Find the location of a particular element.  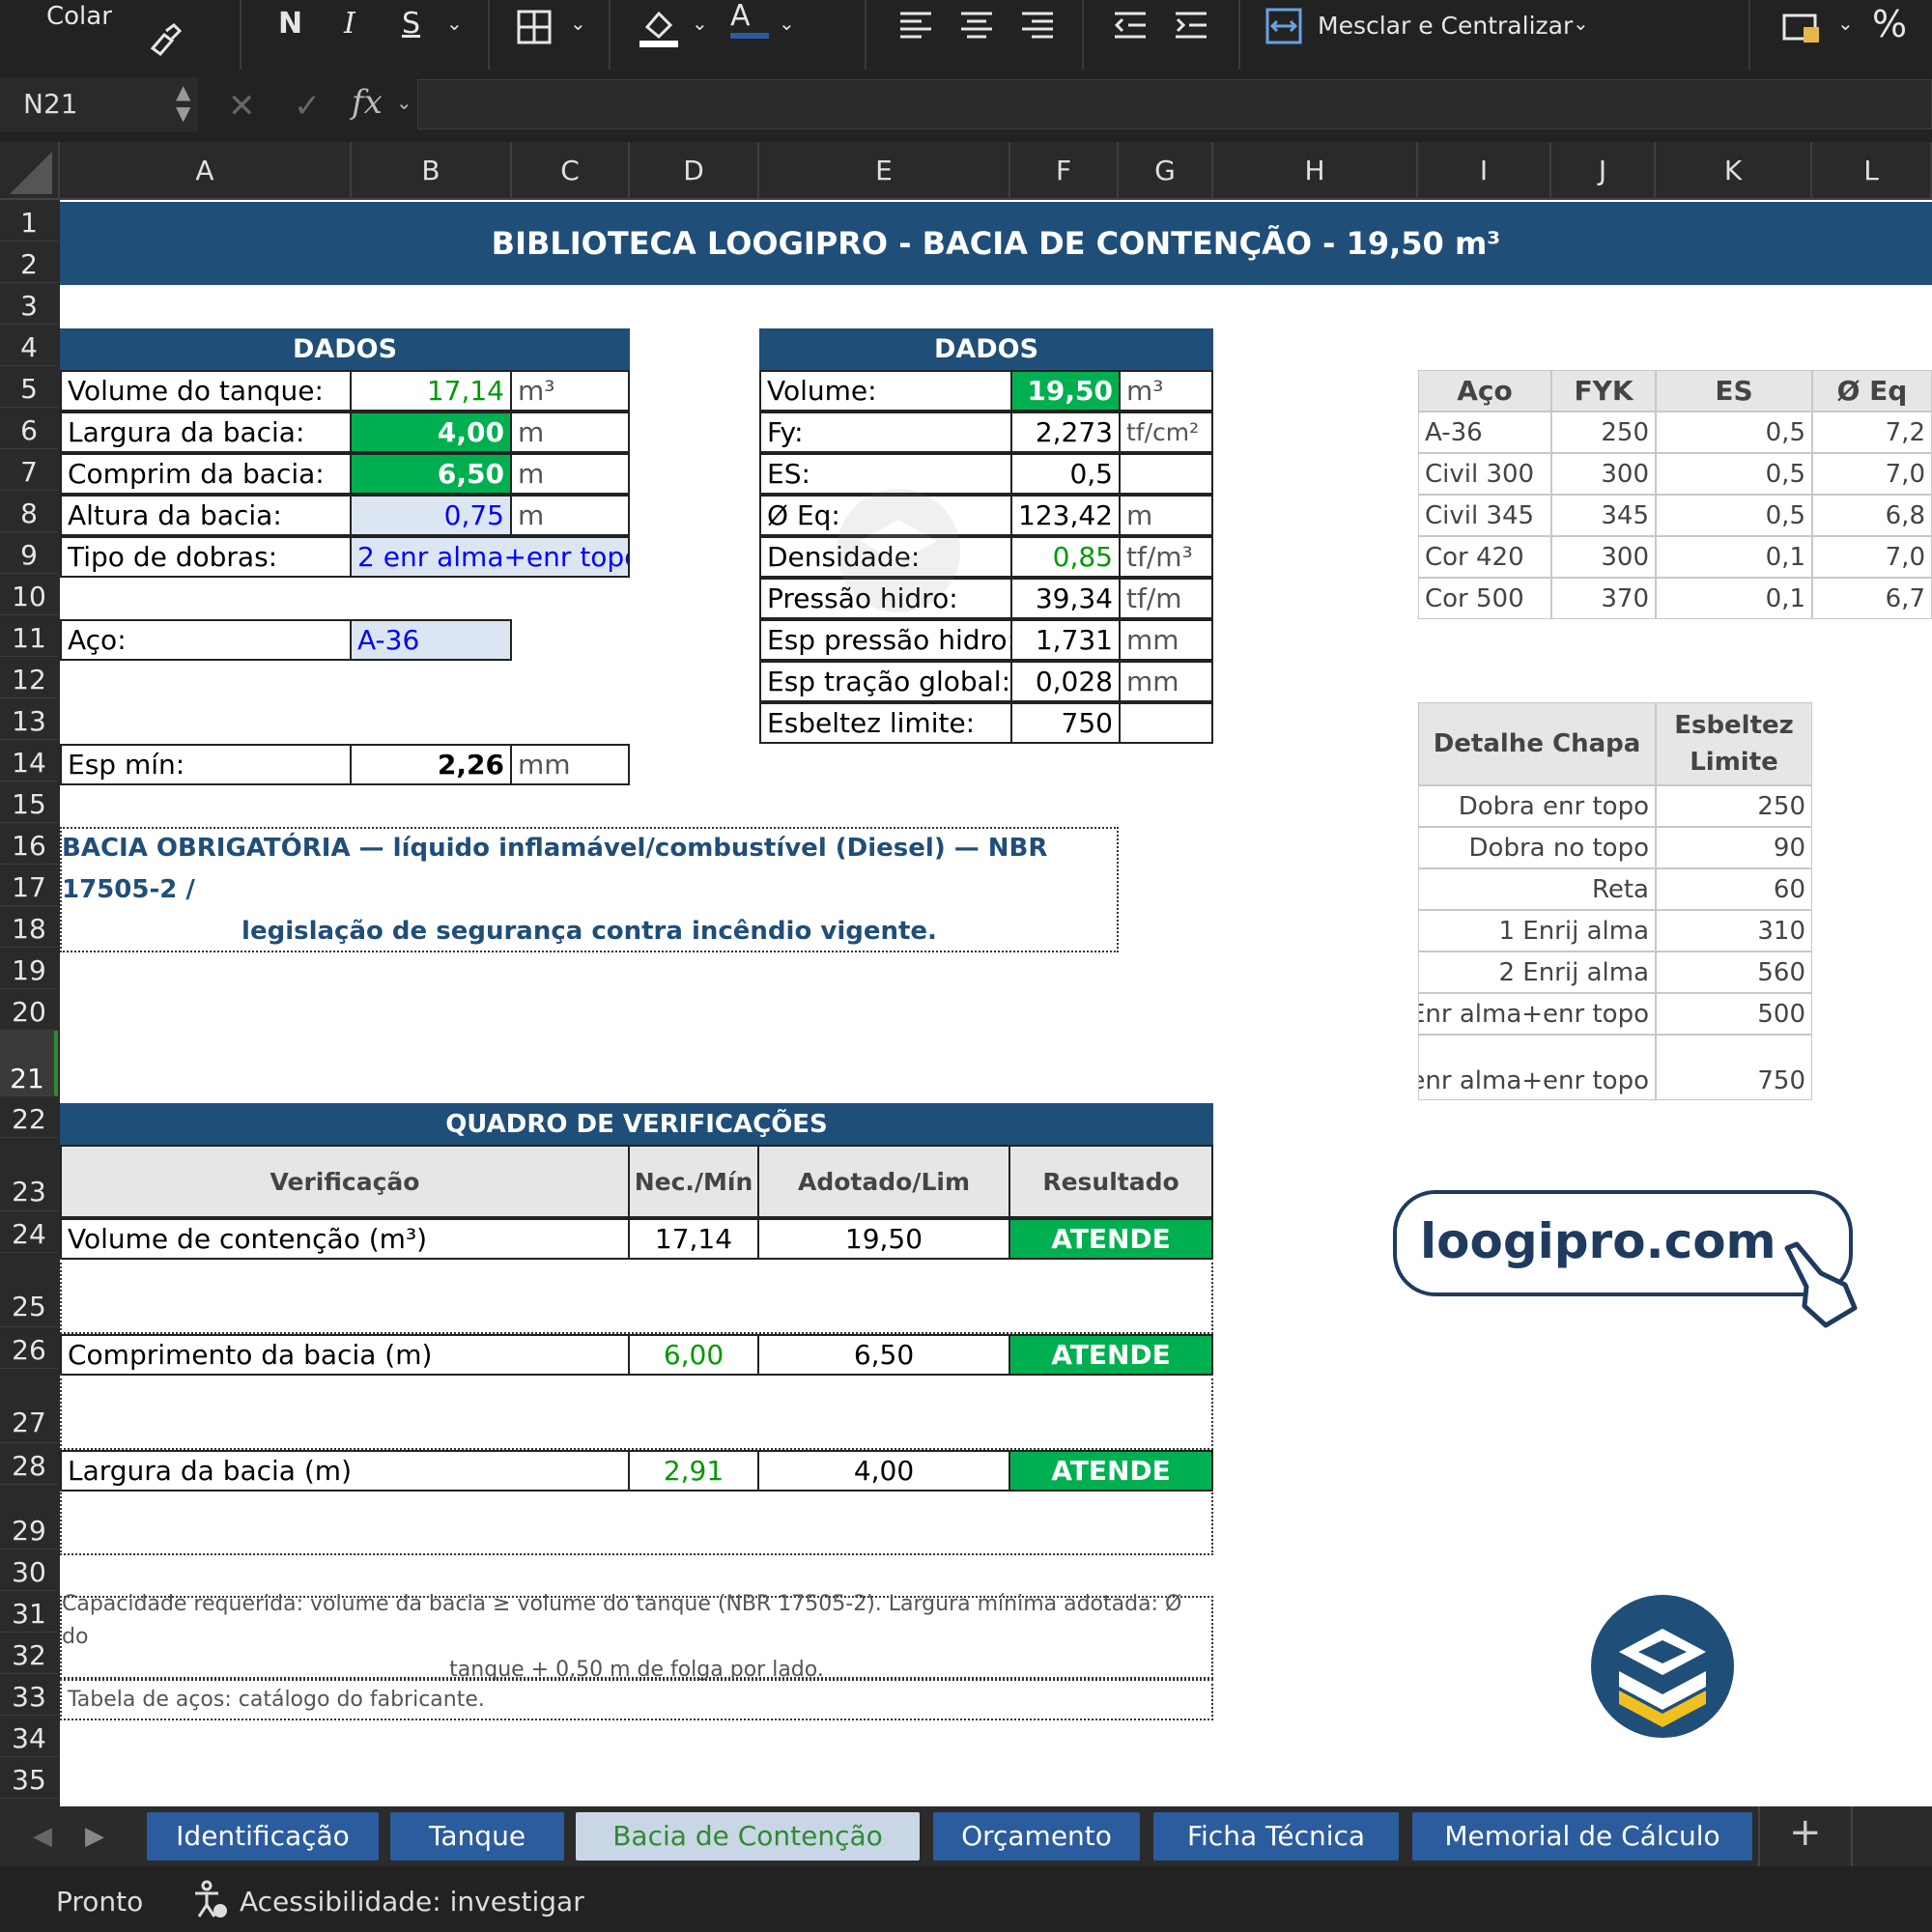

merge-center-button: Mesclar e Centralizar is located at coordinates (1445, 26).